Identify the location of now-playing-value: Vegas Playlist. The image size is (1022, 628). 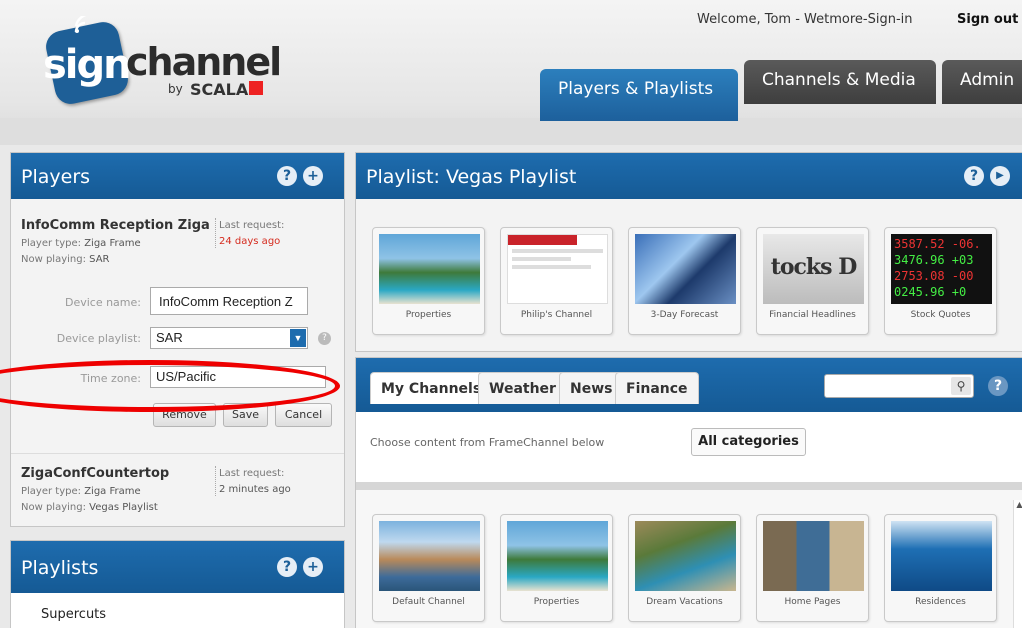
(123, 507).